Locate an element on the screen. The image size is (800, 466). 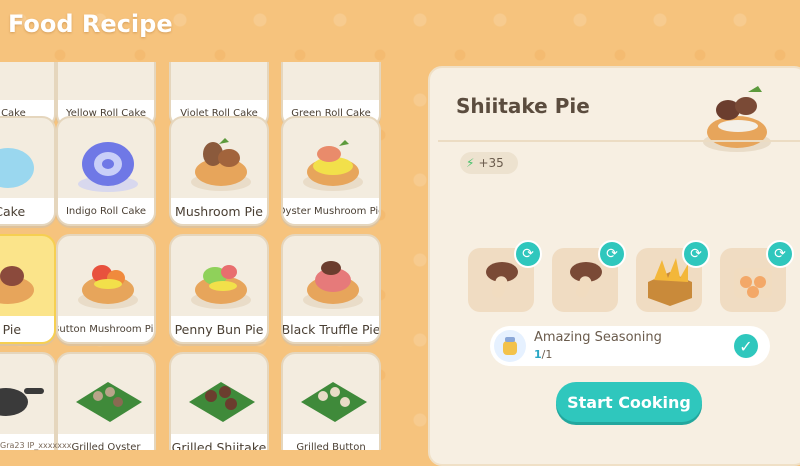
recipe-card: Grilled Button is located at coordinates (331, 401).